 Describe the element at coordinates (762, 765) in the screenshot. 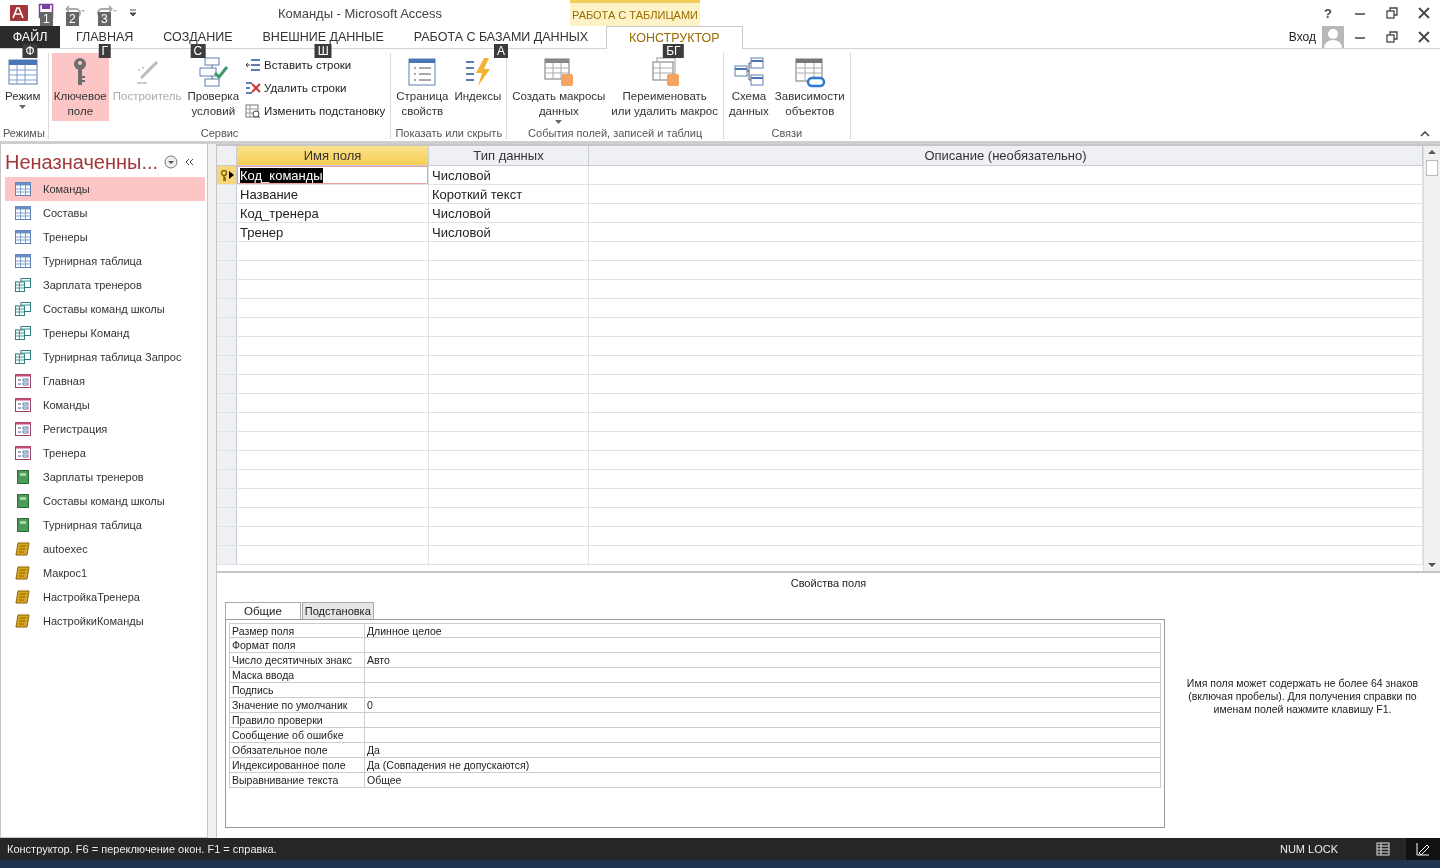

I see `property-value: Да (Совпадения не допускаются)` at that location.